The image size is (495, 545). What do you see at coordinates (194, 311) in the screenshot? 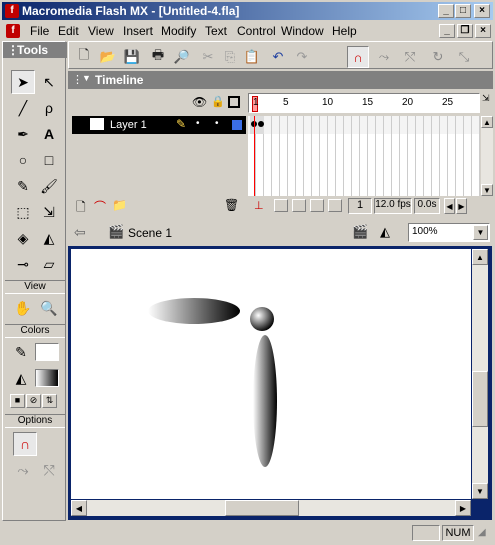
I see `horizontal-ellipse` at bounding box center [194, 311].